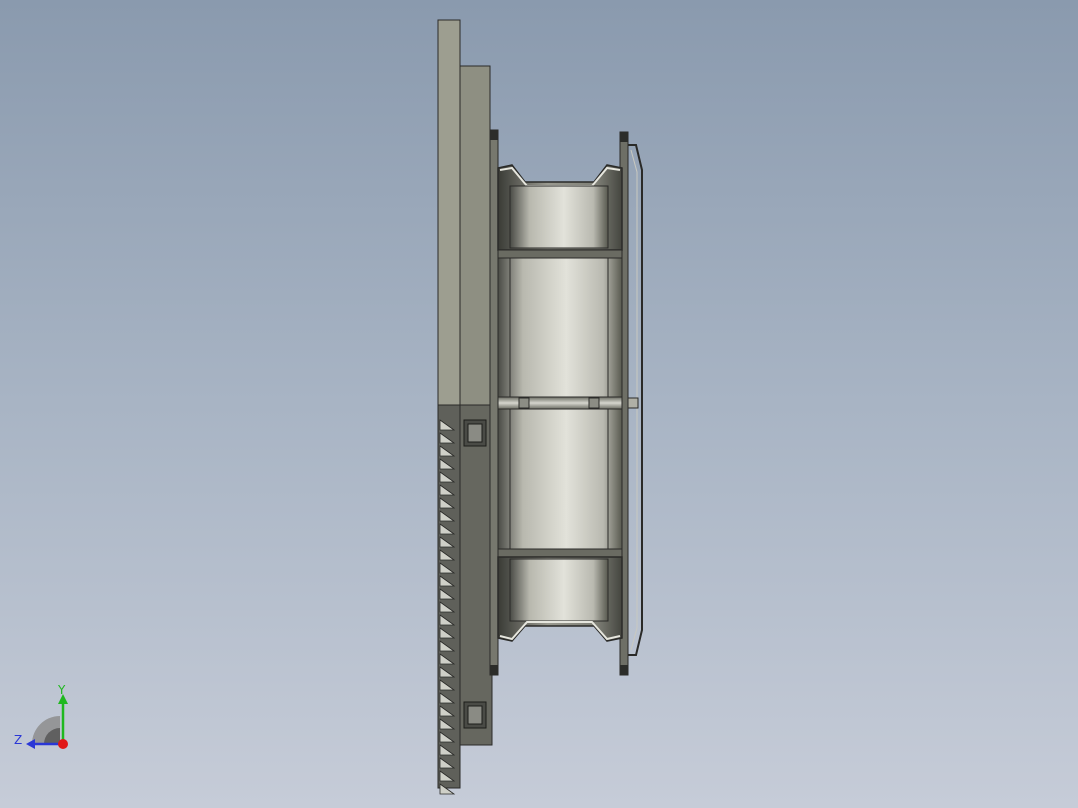 The height and width of the screenshot is (808, 1078). Describe the element at coordinates (560, 324) in the screenshot. I see `impeller-upper-band` at that location.